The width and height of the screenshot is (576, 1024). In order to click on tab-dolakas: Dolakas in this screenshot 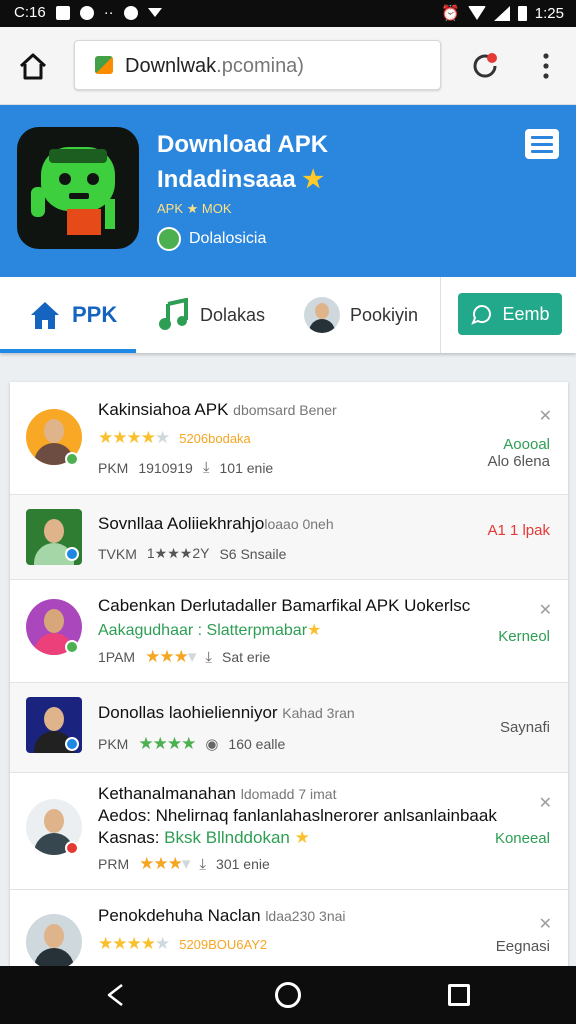, I will do `click(210, 315)`.